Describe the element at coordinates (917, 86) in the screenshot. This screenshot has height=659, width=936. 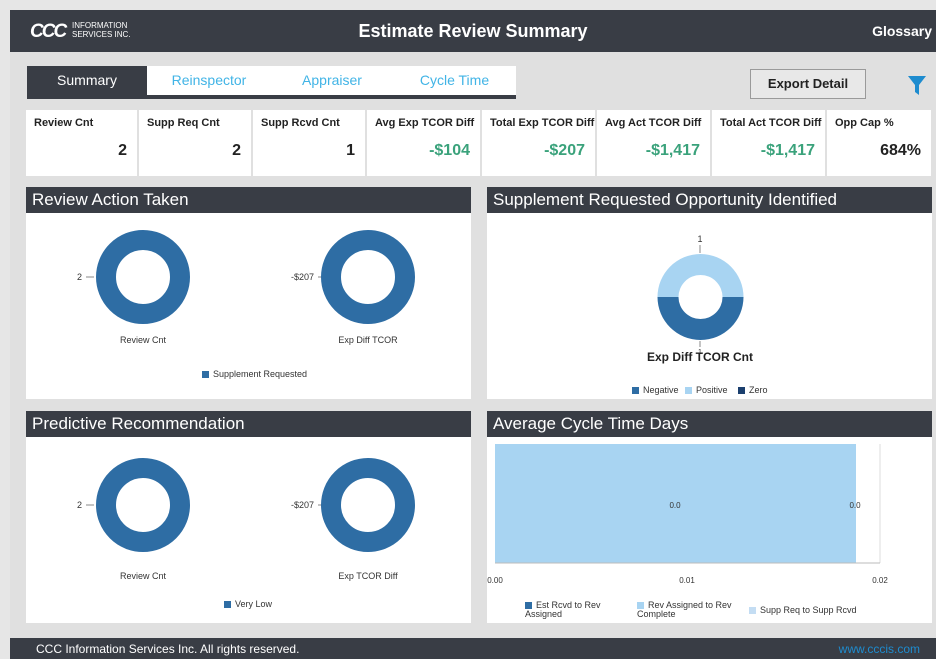
I see `filter-icon` at that location.